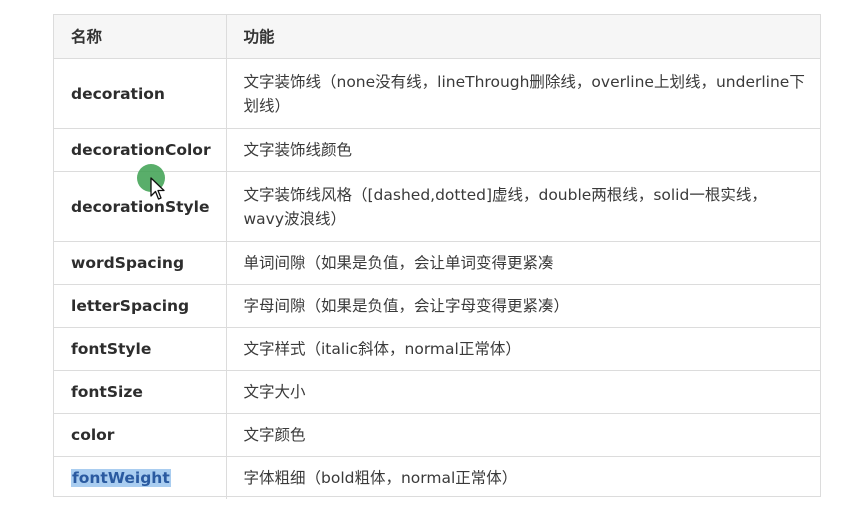  Describe the element at coordinates (157, 188) in the screenshot. I see `mouse-pointer-icon` at that location.